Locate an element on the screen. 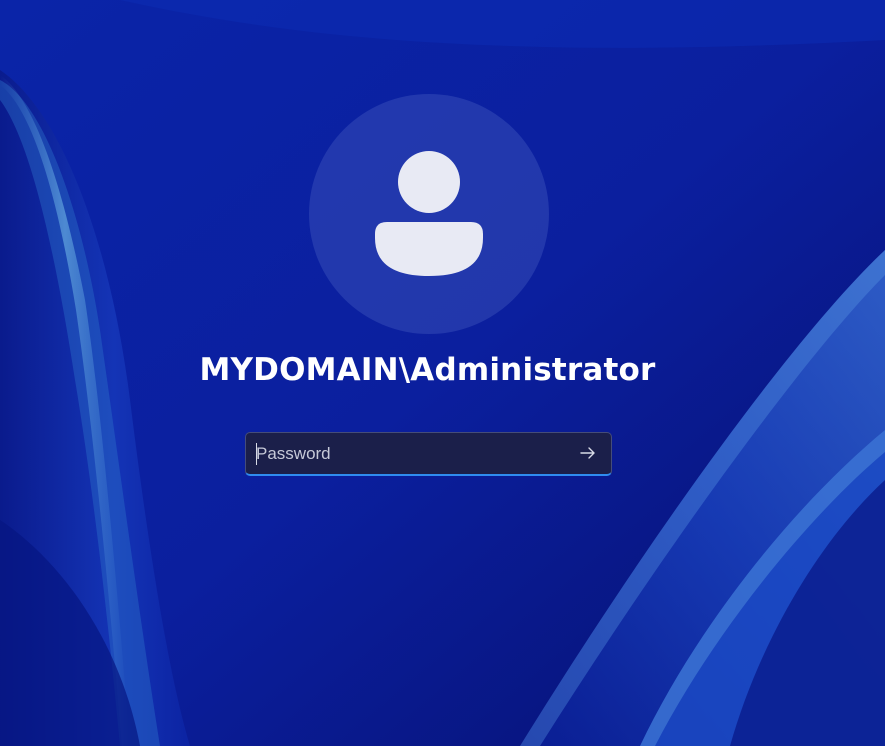 This screenshot has height=746, width=885. password-box is located at coordinates (428, 454).